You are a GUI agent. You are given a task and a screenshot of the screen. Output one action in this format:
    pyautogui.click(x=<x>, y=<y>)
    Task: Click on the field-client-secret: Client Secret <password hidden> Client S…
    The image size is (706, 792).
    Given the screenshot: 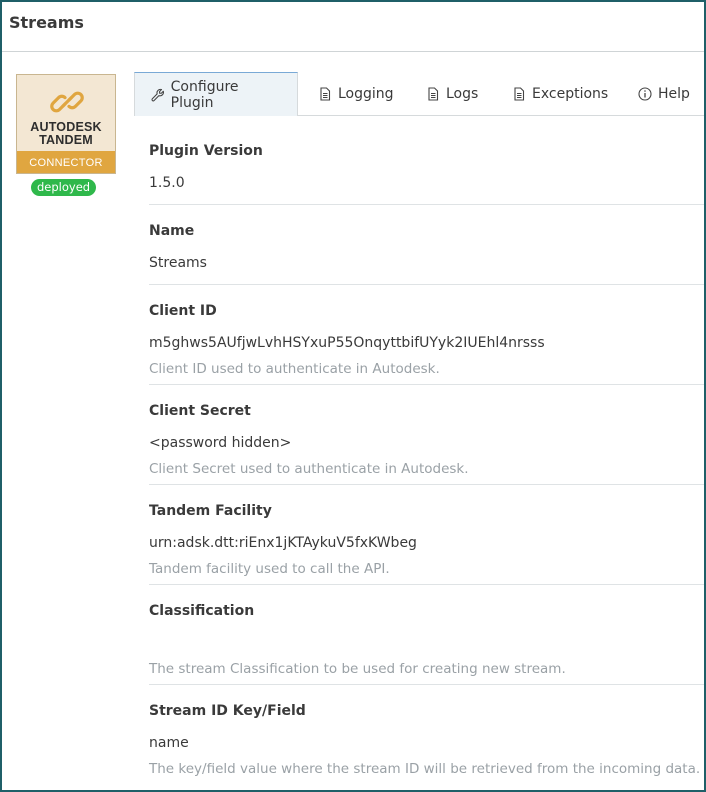 What is the action you would take?
    pyautogui.click(x=426, y=435)
    